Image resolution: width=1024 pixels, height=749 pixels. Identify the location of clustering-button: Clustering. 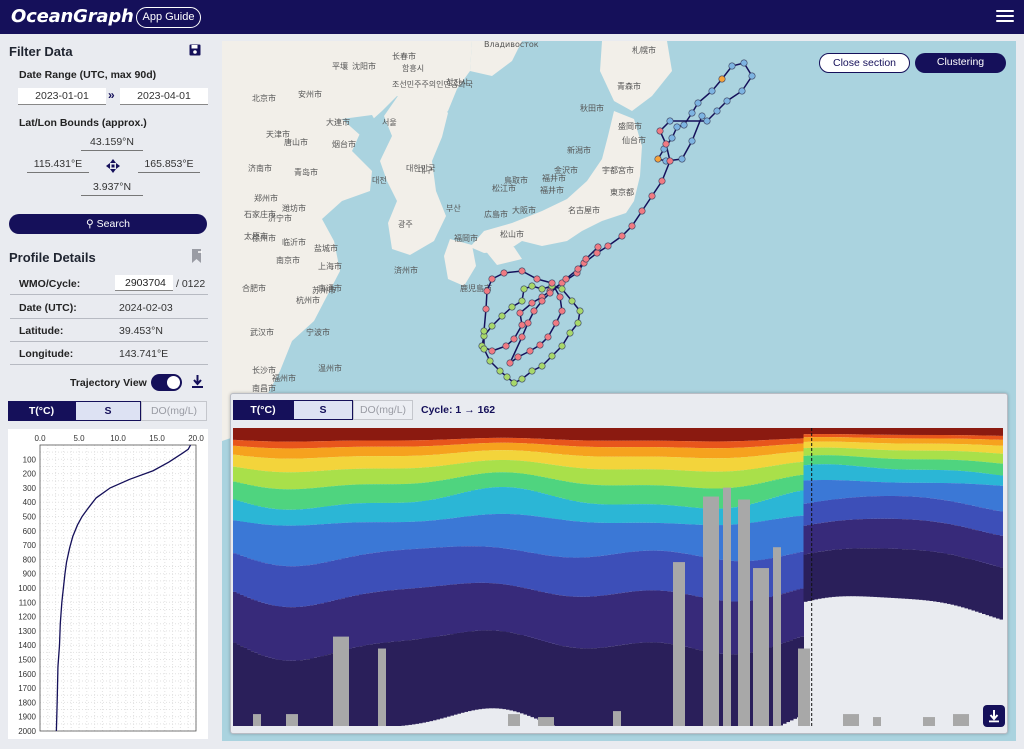
(960, 63).